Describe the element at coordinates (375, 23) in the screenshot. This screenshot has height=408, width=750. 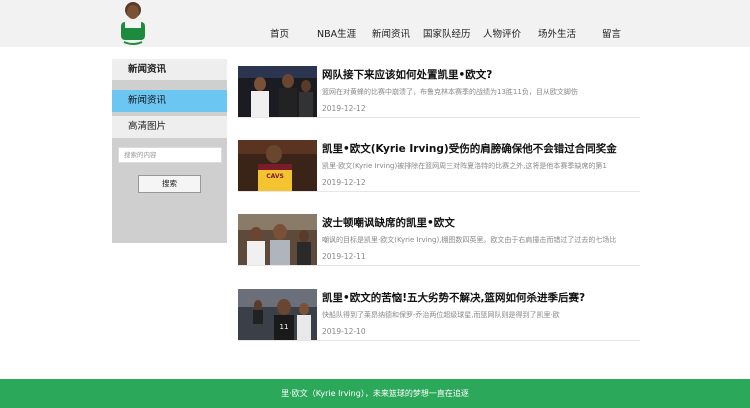
I see `site-header: ~~ 首页 NBA生涯 新闻资讯 国家队经历 人物评价 场外生活 留言` at that location.